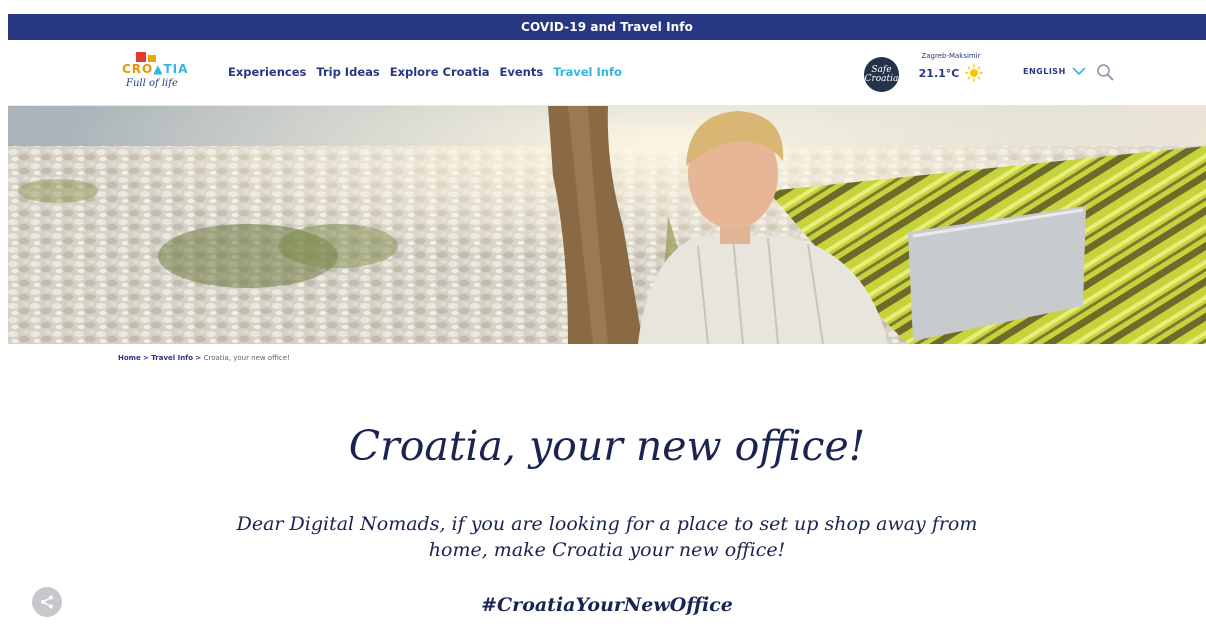  What do you see at coordinates (522, 72) in the screenshot?
I see `nav-item-events: Events` at bounding box center [522, 72].